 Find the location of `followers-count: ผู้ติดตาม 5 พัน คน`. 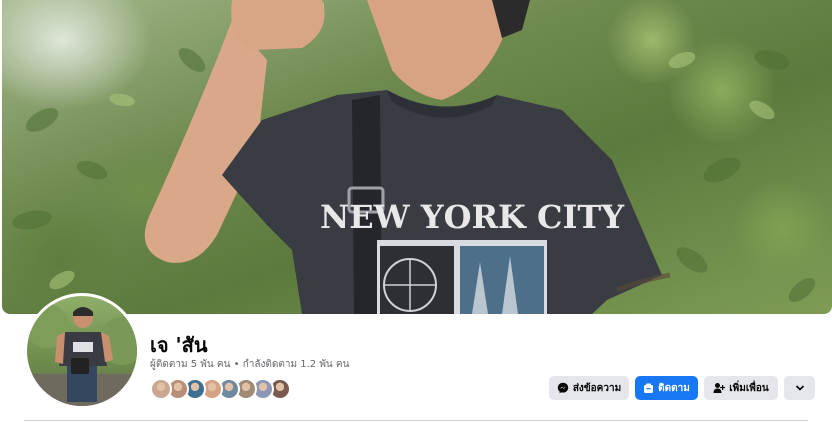

followers-count: ผู้ติดตาม 5 พัน คน is located at coordinates (190, 364).